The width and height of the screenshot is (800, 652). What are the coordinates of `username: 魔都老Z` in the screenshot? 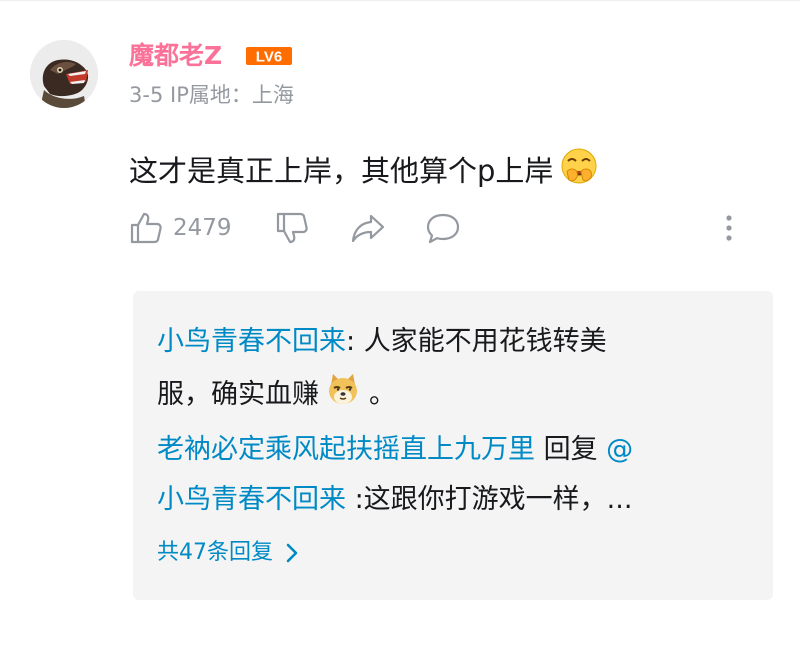 It's located at (175, 56).